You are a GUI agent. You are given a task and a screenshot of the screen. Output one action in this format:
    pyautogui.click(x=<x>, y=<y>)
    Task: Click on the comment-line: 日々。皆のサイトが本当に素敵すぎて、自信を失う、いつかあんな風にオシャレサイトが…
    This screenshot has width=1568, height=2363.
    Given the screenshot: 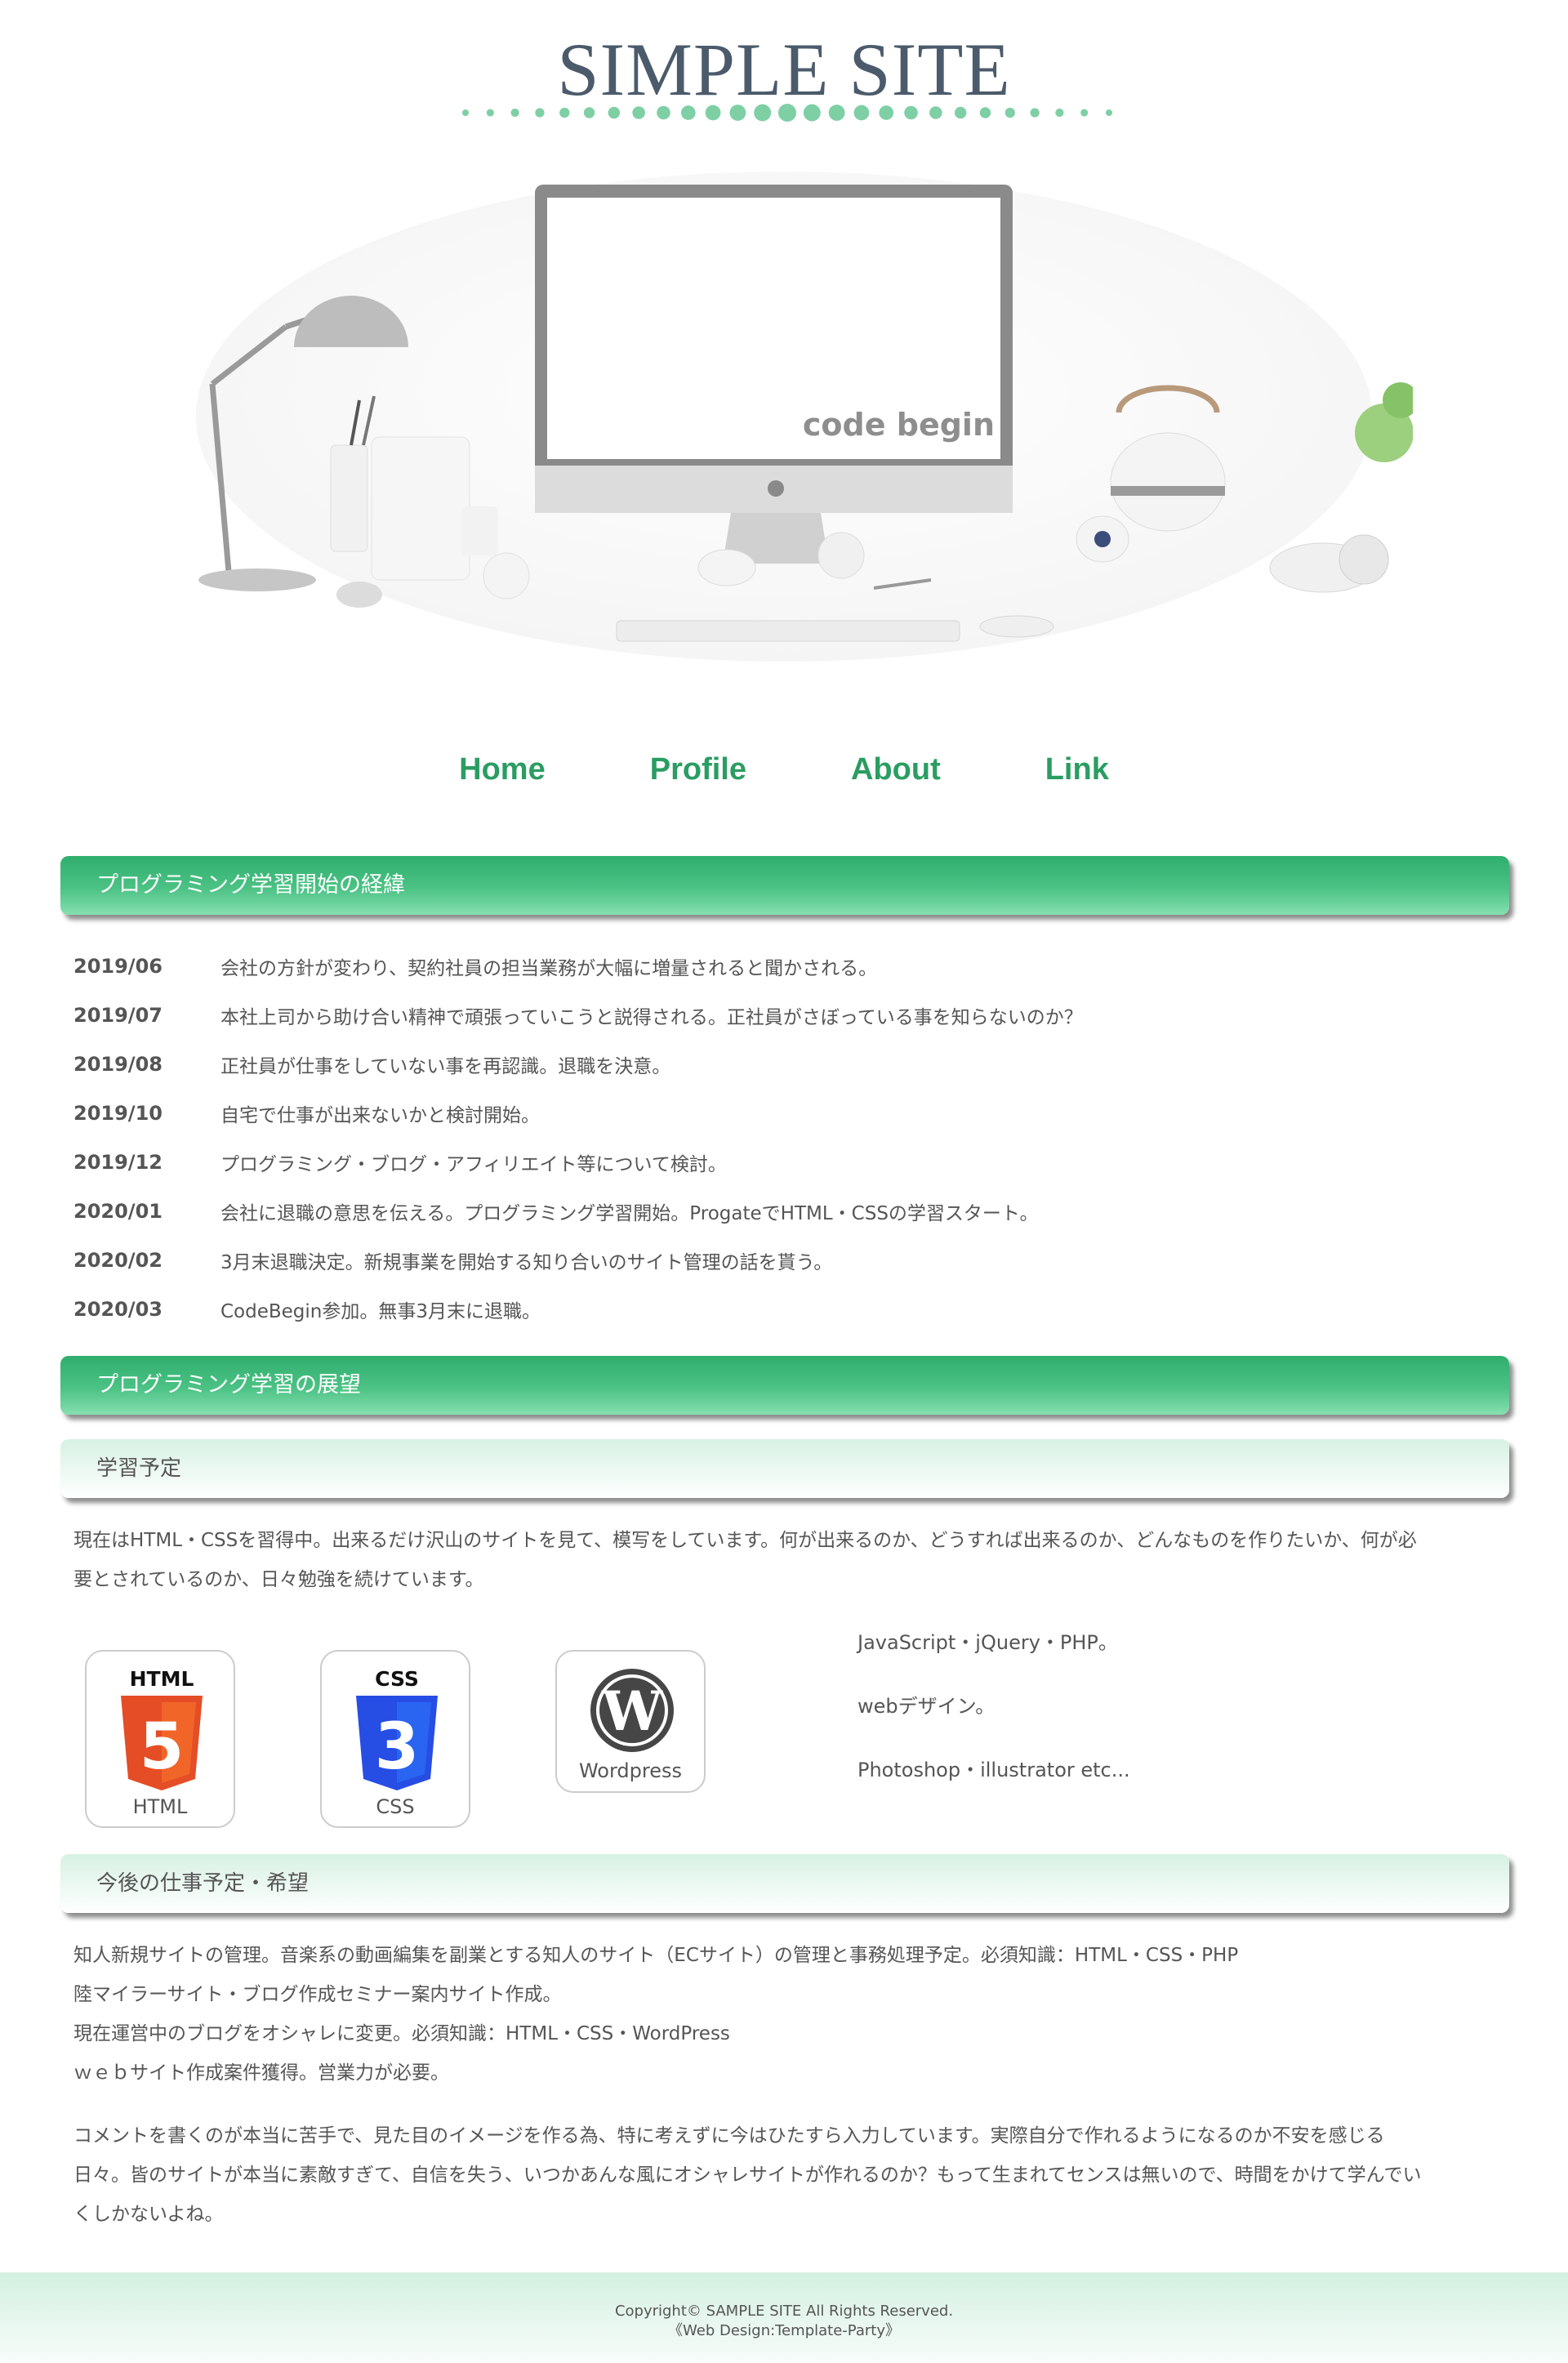 What is the action you would take?
    pyautogui.click(x=748, y=2176)
    